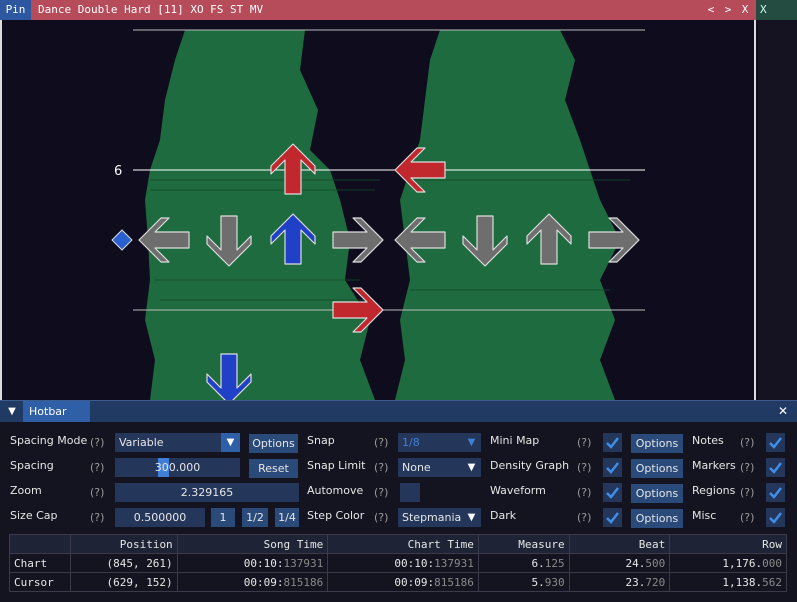 The image size is (797, 602). Describe the element at coordinates (336, 515) in the screenshot. I see `step-color-label: Step Color` at that location.